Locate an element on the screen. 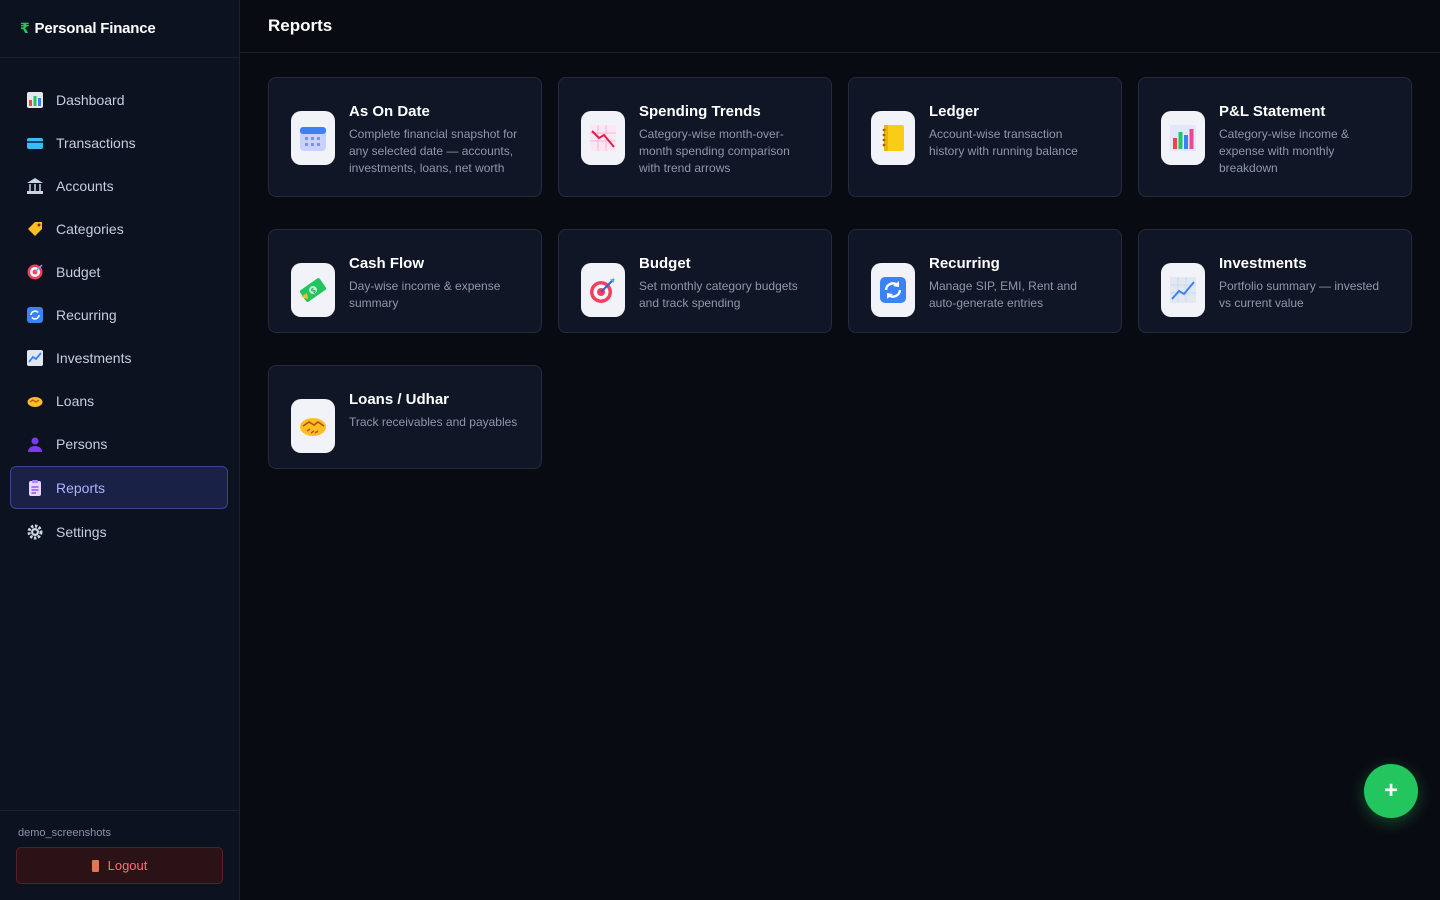 This screenshot has width=1440, height=900. clipboard-icon is located at coordinates (35, 488).